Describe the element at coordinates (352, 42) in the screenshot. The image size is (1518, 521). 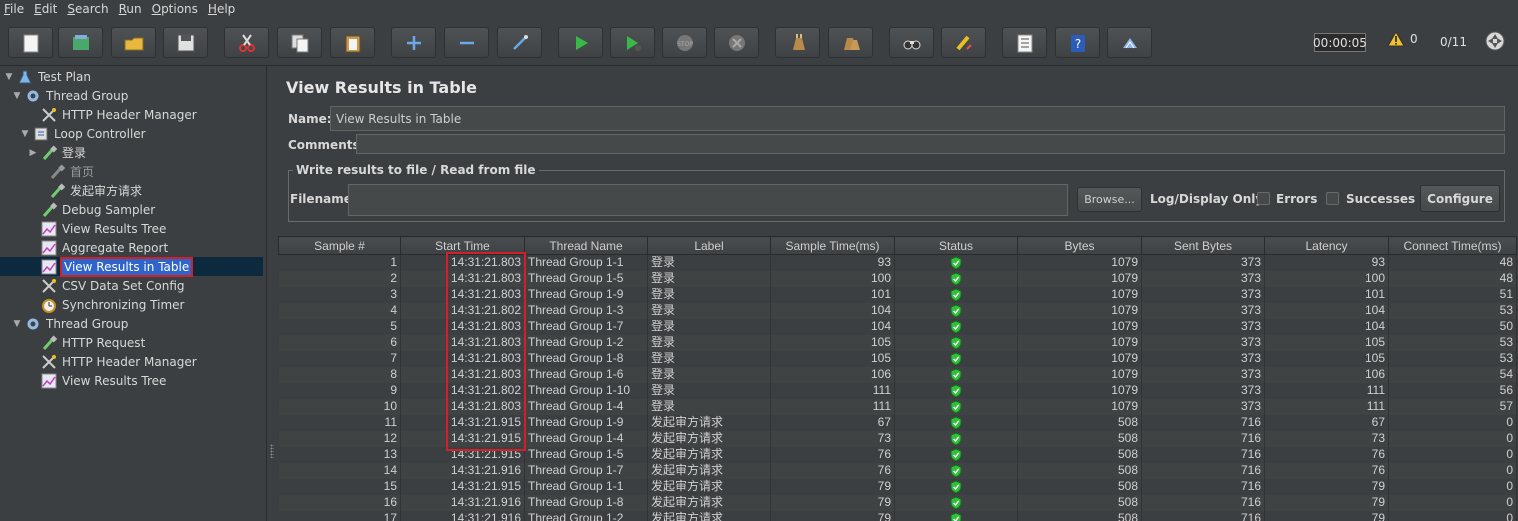
I see `paste-button` at that location.